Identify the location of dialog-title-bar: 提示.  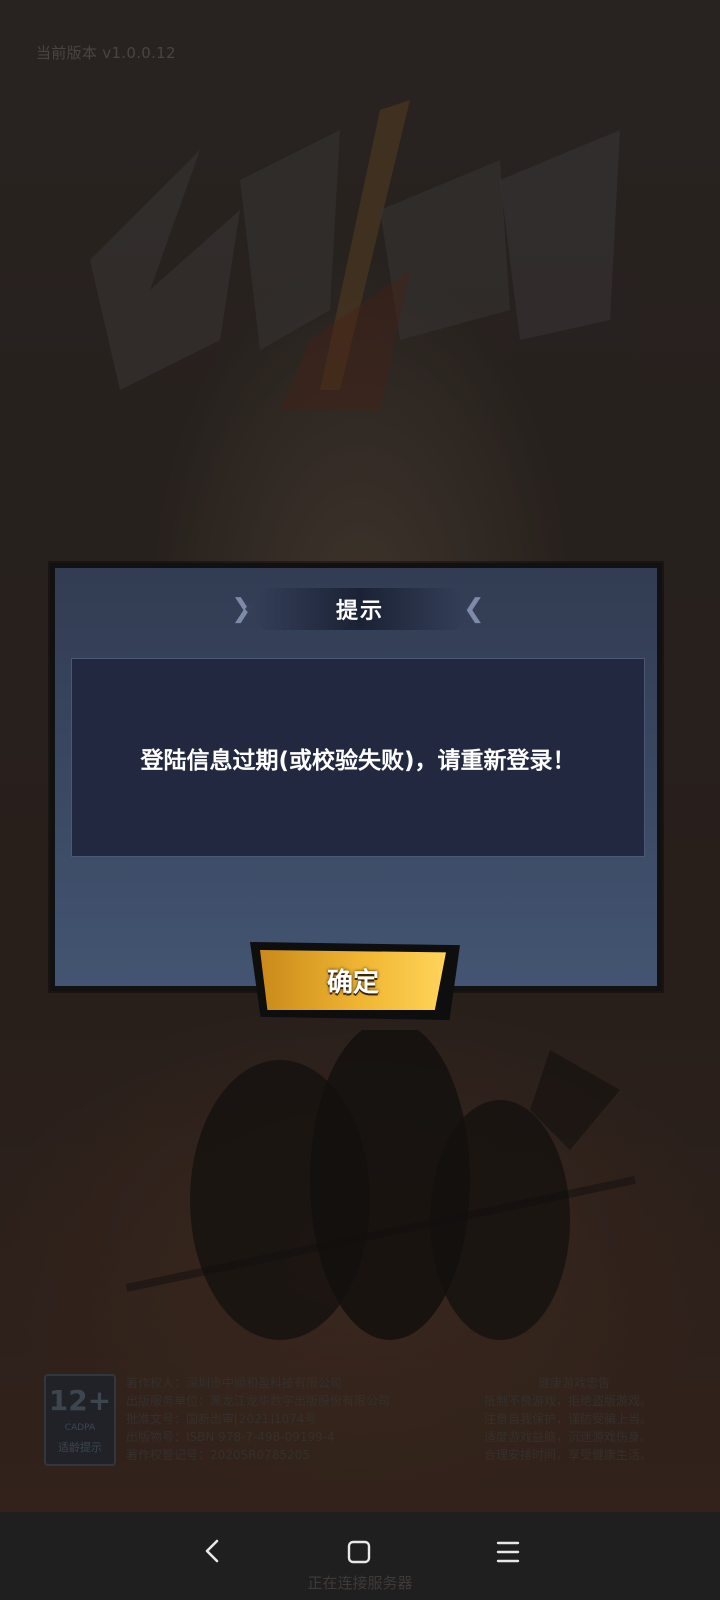
(360, 609).